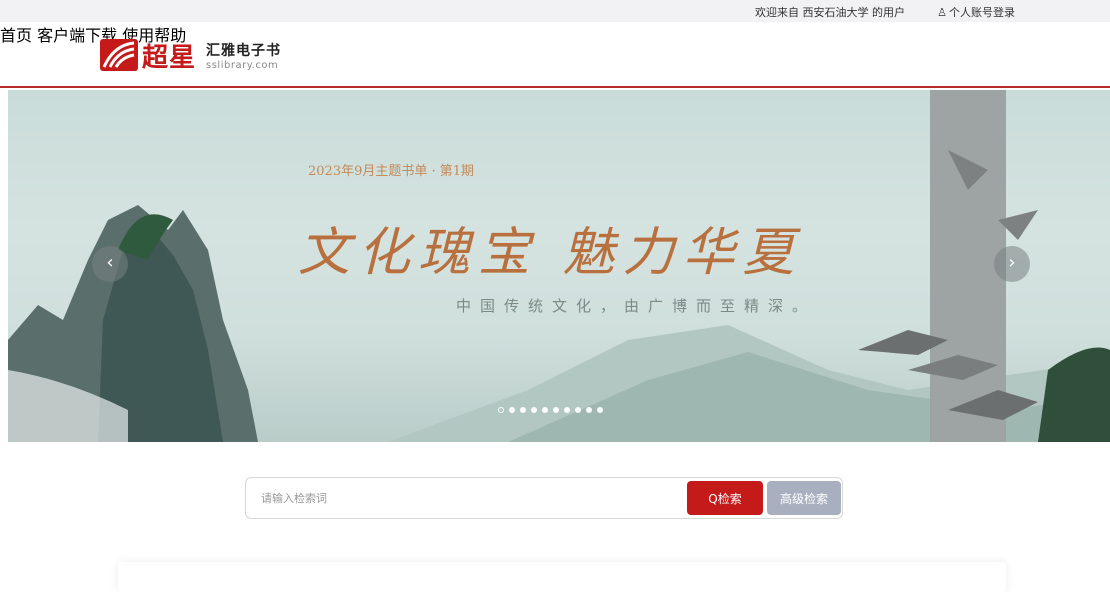  I want to click on banner-prev-button: ‹, so click(110, 264).